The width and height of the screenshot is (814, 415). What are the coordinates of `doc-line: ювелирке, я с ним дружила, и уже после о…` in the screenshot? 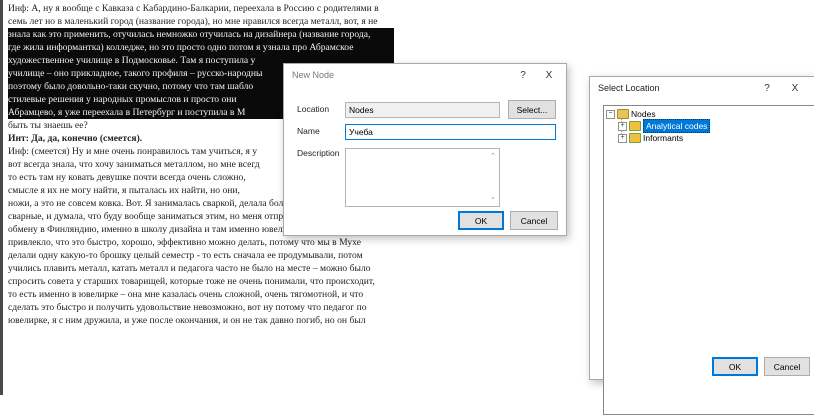 It's located at (187, 320).